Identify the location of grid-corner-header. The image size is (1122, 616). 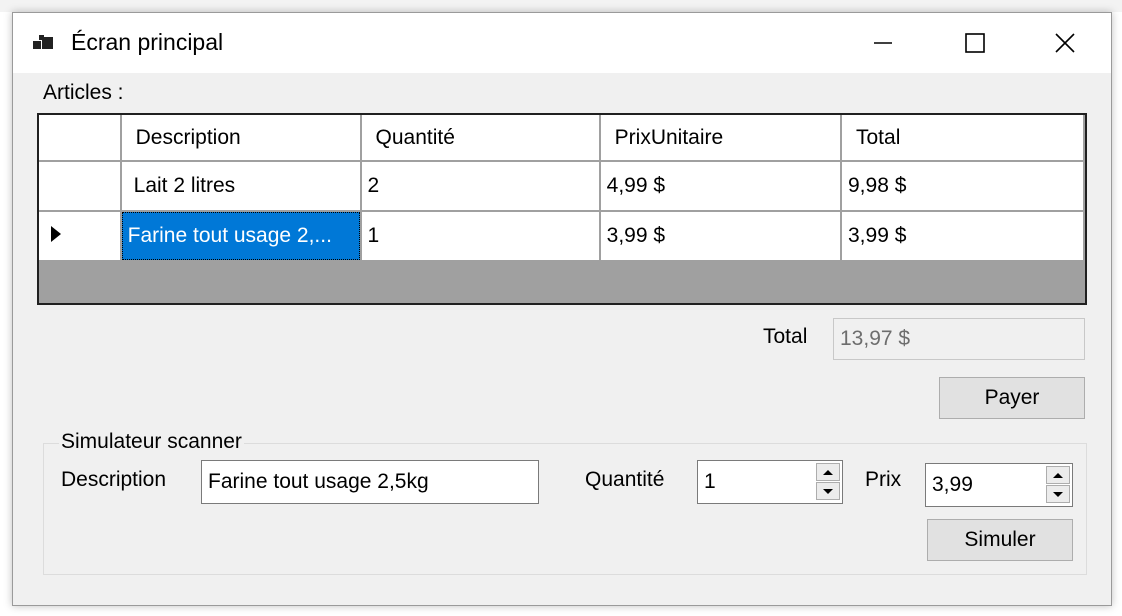
(80, 138).